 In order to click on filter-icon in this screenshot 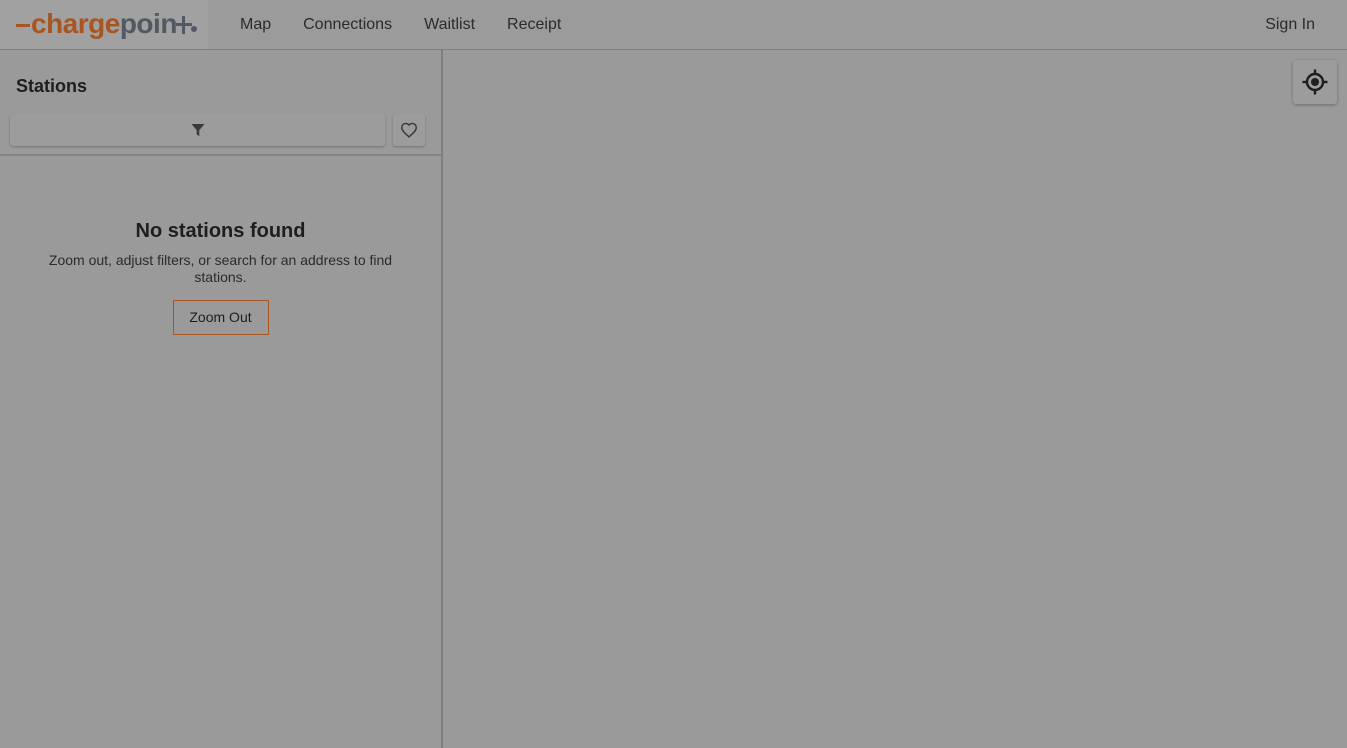, I will do `click(197, 130)`.